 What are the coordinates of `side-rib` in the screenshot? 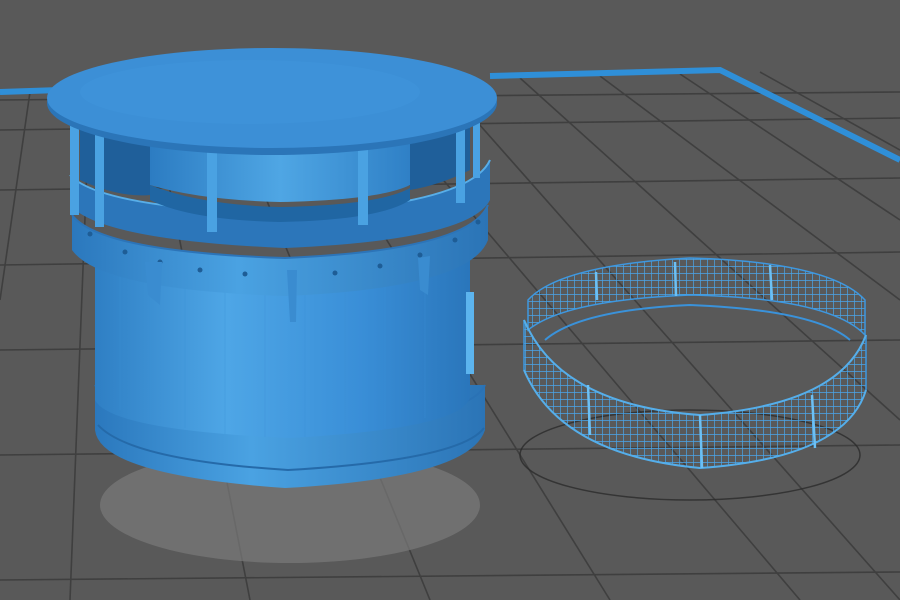 It's located at (470, 333).